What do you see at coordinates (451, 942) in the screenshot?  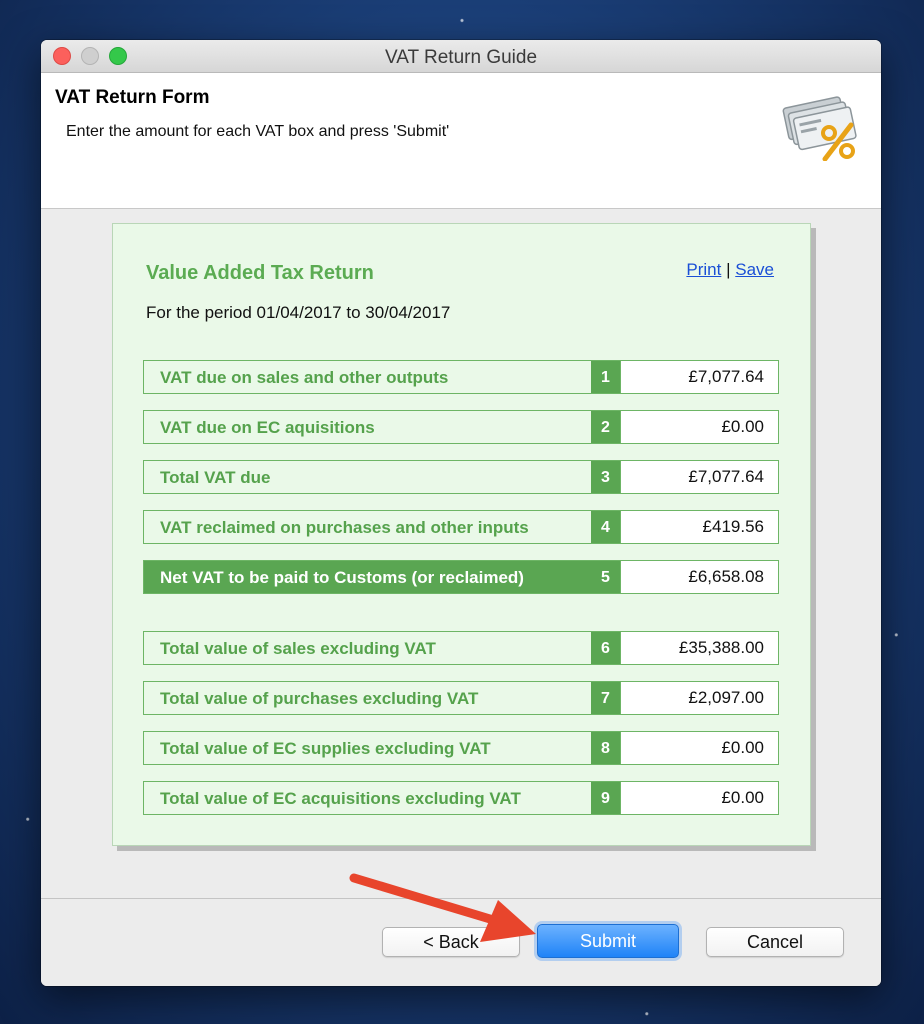 I see `back-button: < Back` at bounding box center [451, 942].